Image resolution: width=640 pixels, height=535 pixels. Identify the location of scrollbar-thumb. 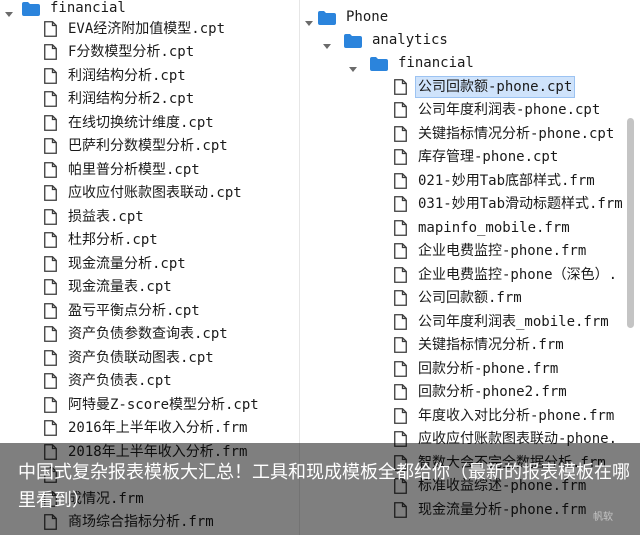
(630, 223).